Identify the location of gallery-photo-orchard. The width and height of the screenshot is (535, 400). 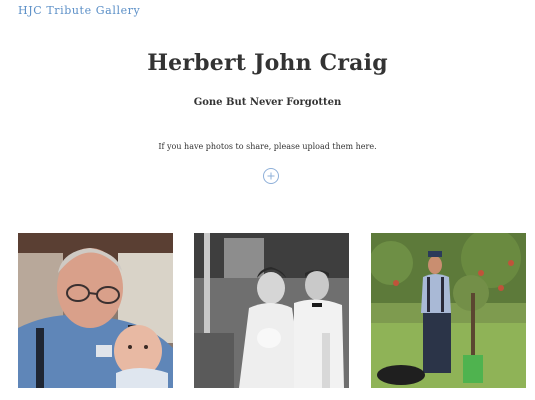
(448, 310).